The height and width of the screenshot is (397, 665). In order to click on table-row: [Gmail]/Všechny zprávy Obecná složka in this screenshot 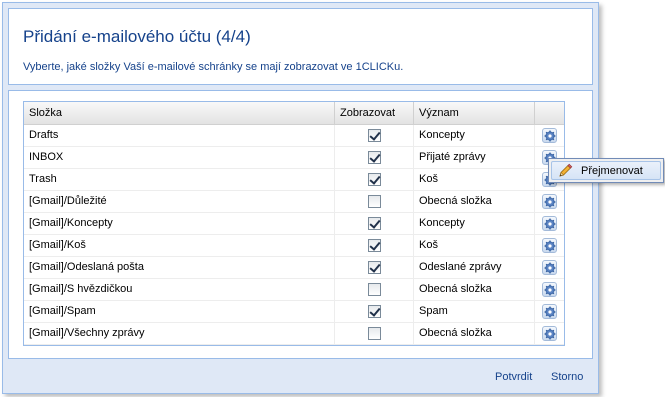, I will do `click(294, 334)`.